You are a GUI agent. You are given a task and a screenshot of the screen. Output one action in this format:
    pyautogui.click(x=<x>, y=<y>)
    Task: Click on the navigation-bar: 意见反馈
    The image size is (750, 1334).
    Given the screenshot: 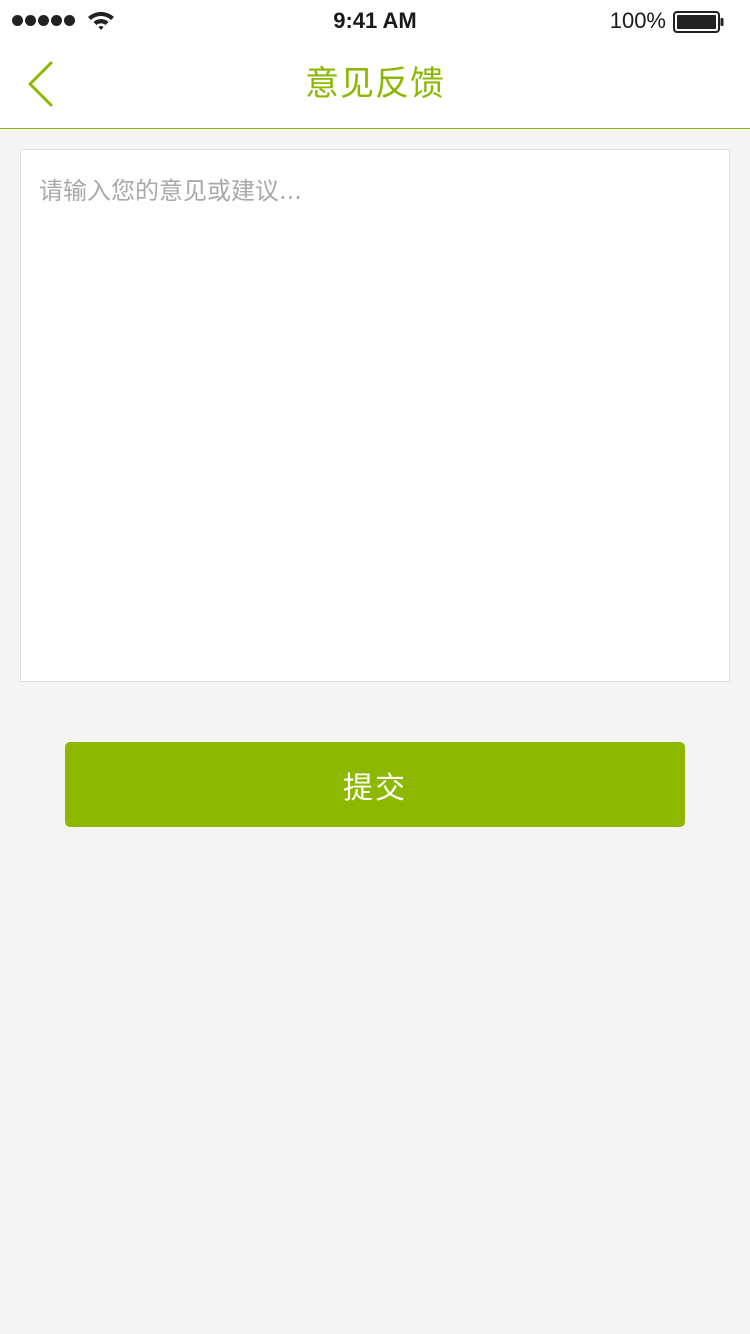 What is the action you would take?
    pyautogui.click(x=375, y=85)
    